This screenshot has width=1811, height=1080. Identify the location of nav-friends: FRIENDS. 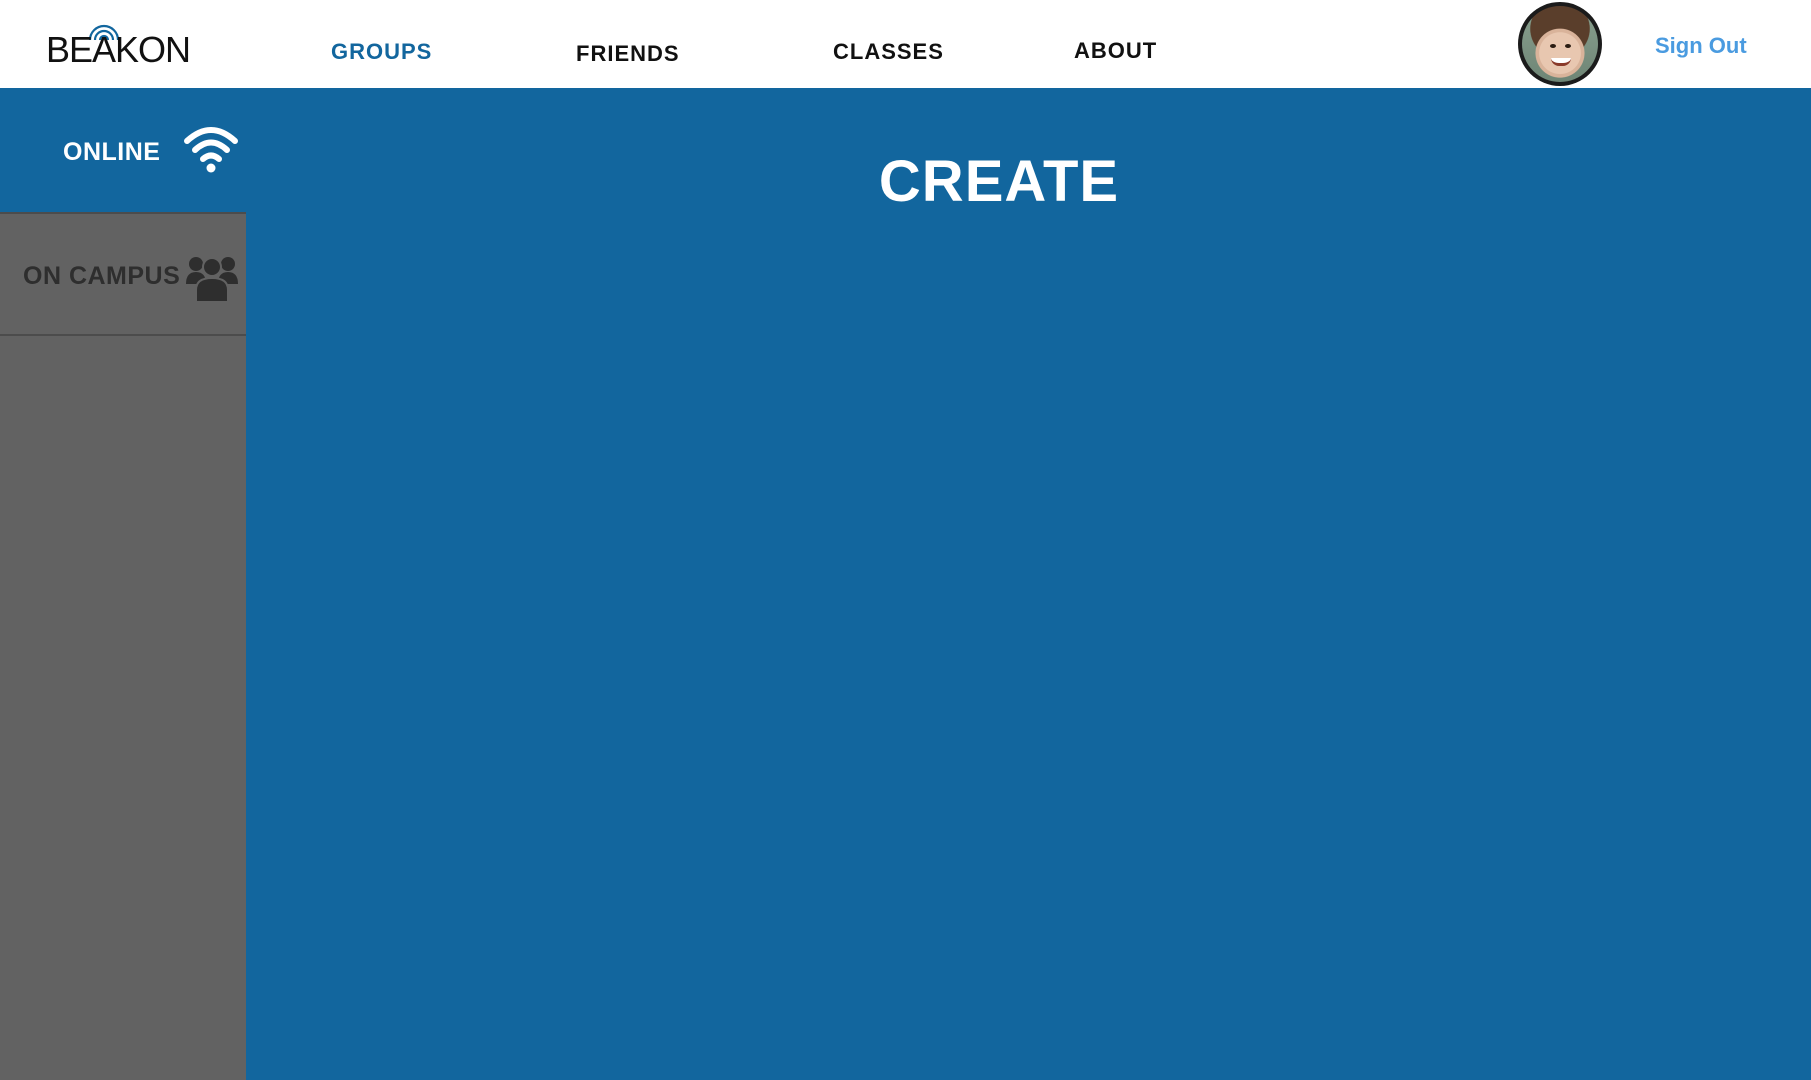
(628, 54).